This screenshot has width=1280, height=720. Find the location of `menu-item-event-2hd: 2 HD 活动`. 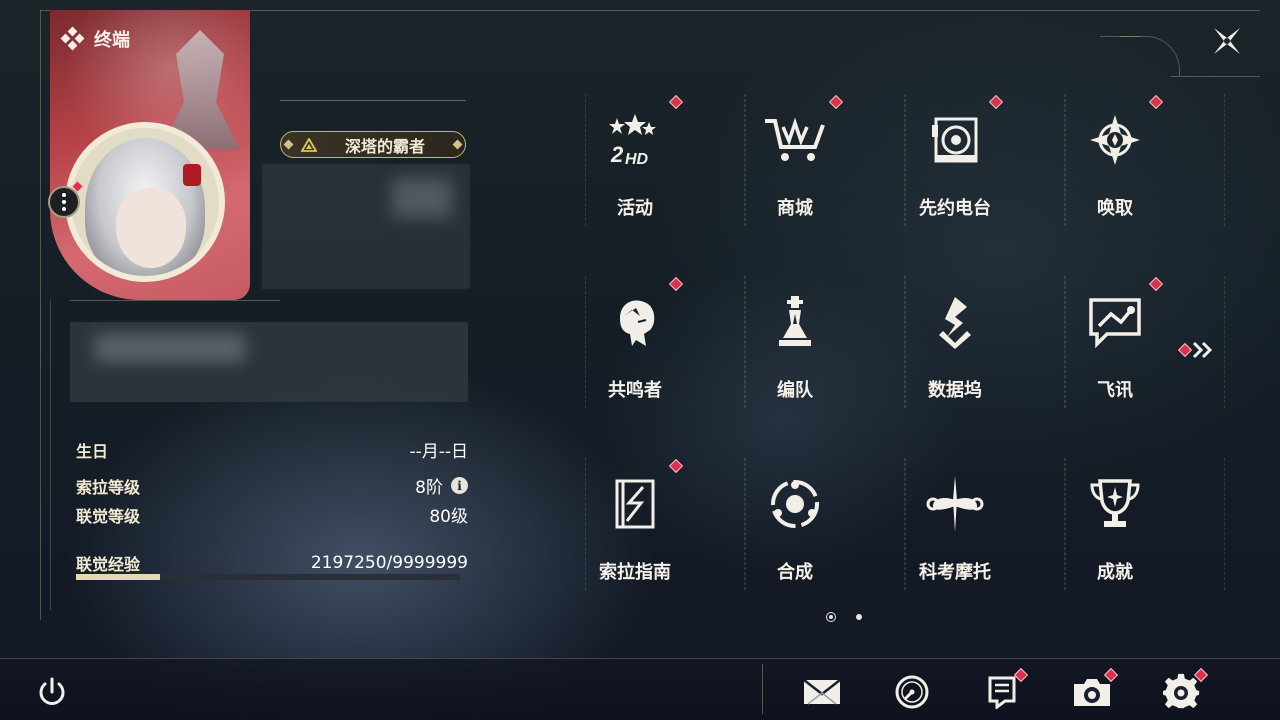

menu-item-event-2hd: 2 HD 活动 is located at coordinates (635, 171).